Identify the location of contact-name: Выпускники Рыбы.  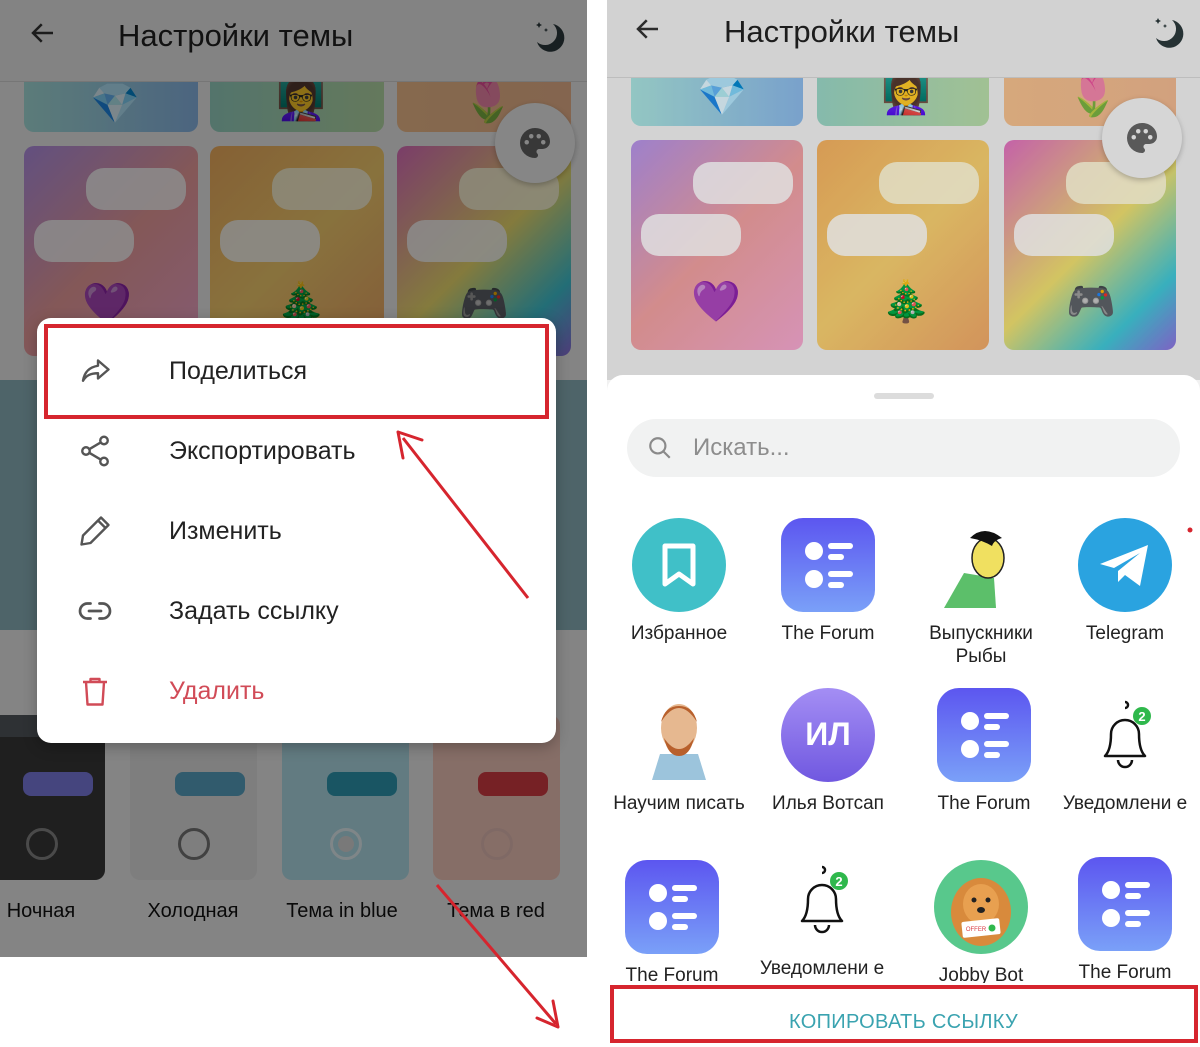
(981, 645).